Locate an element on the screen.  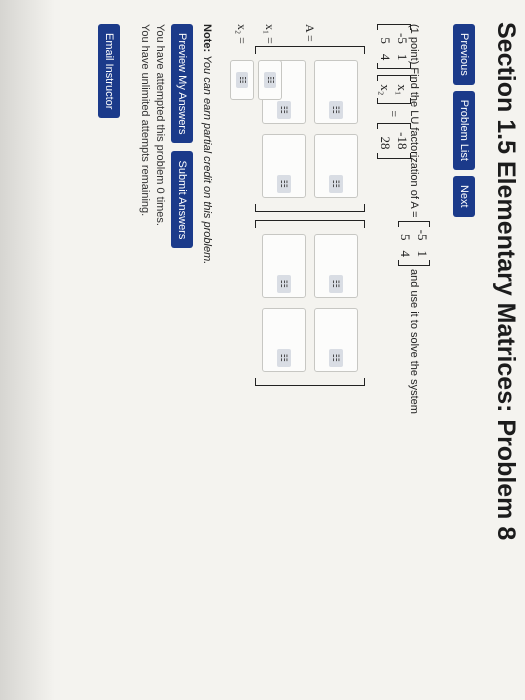
x-vector-entry: x₁ is located at coordinates (403, 90).